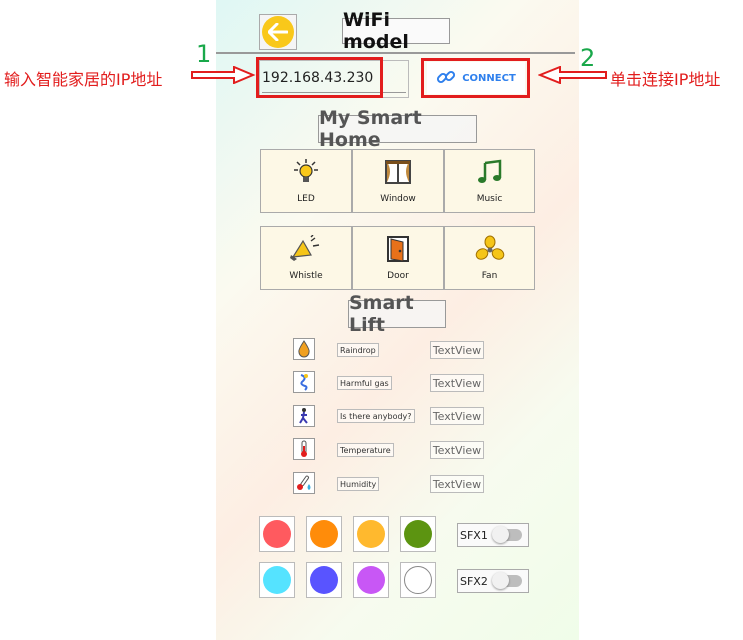 The height and width of the screenshot is (640, 743). I want to click on sensor-label-raindrop: Raindrop, so click(358, 350).